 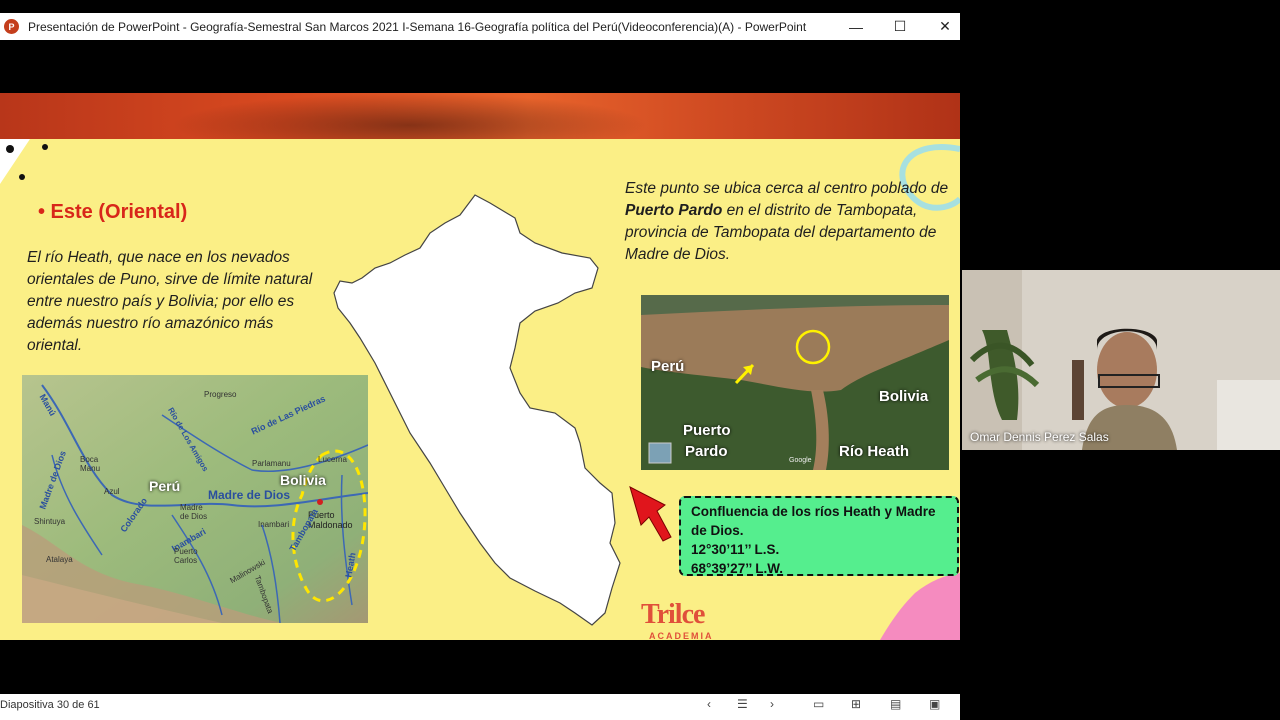 I want to click on map-label-bolivia: Bolivia, so click(x=303, y=480).